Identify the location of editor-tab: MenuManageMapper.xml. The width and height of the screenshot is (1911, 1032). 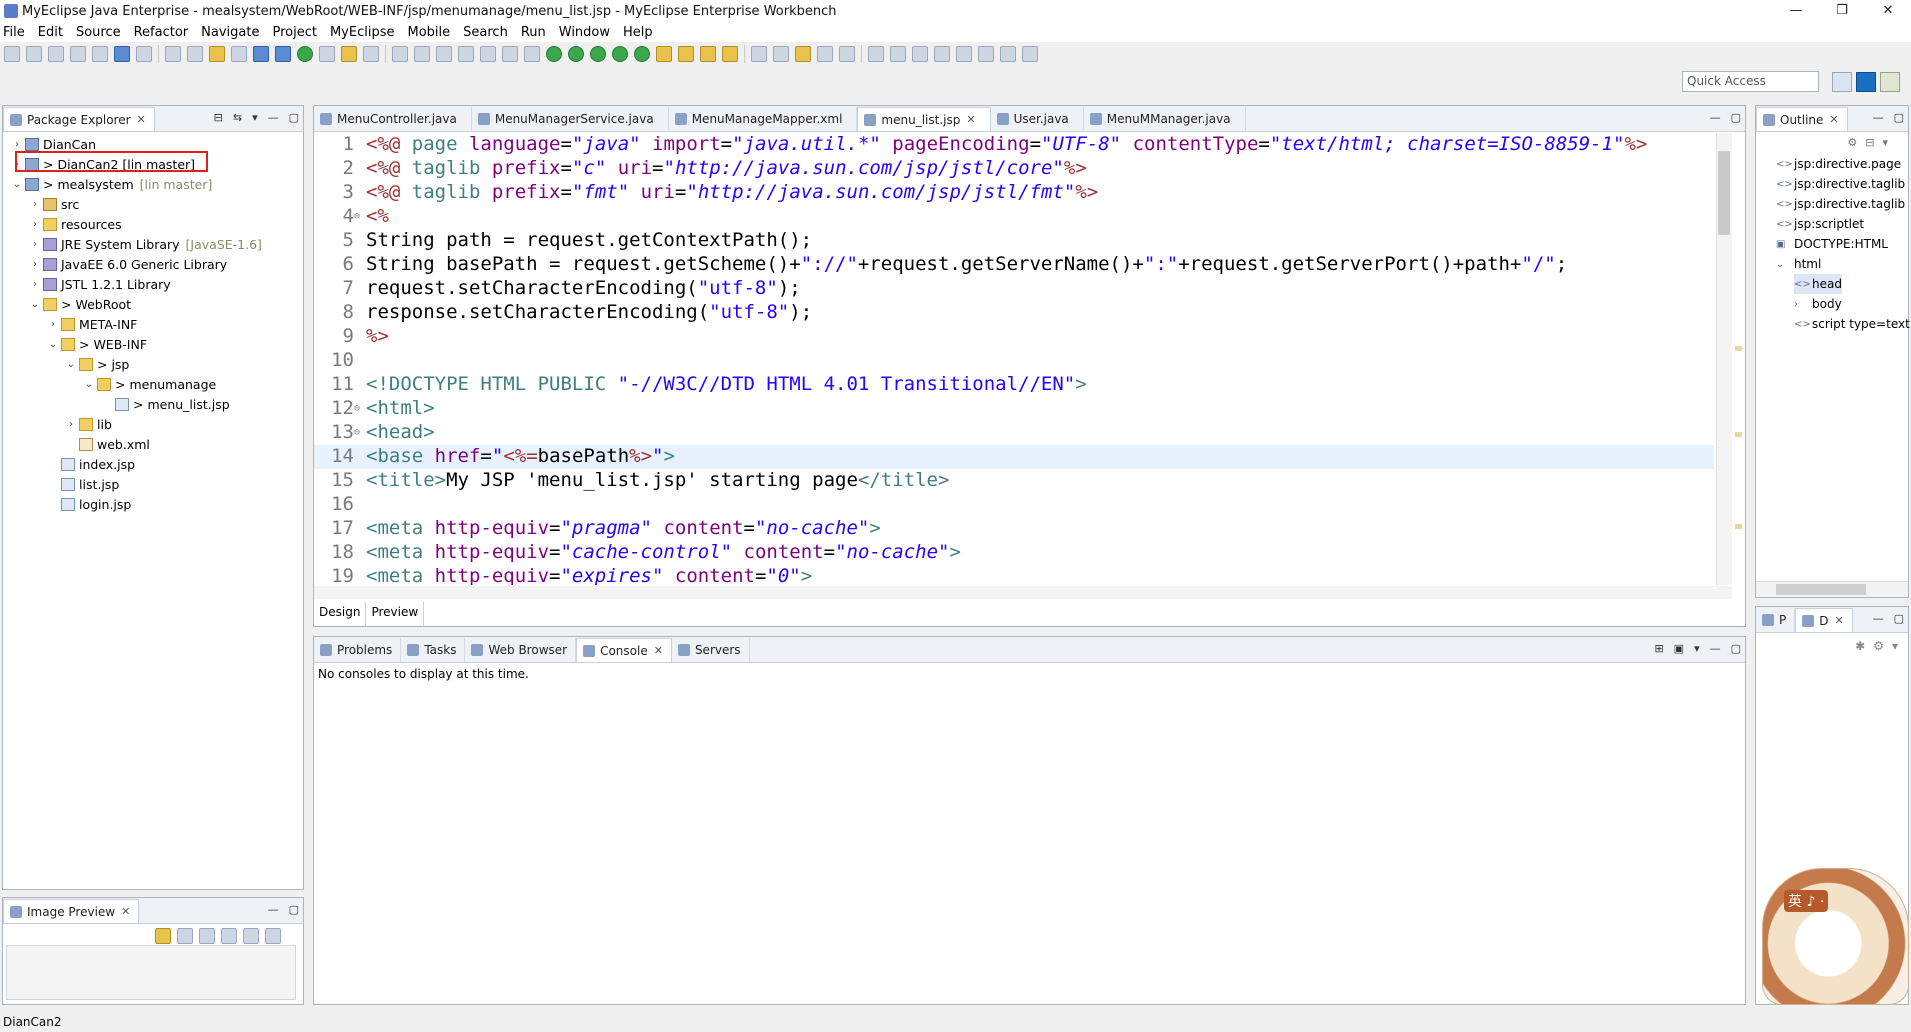
(763, 119).